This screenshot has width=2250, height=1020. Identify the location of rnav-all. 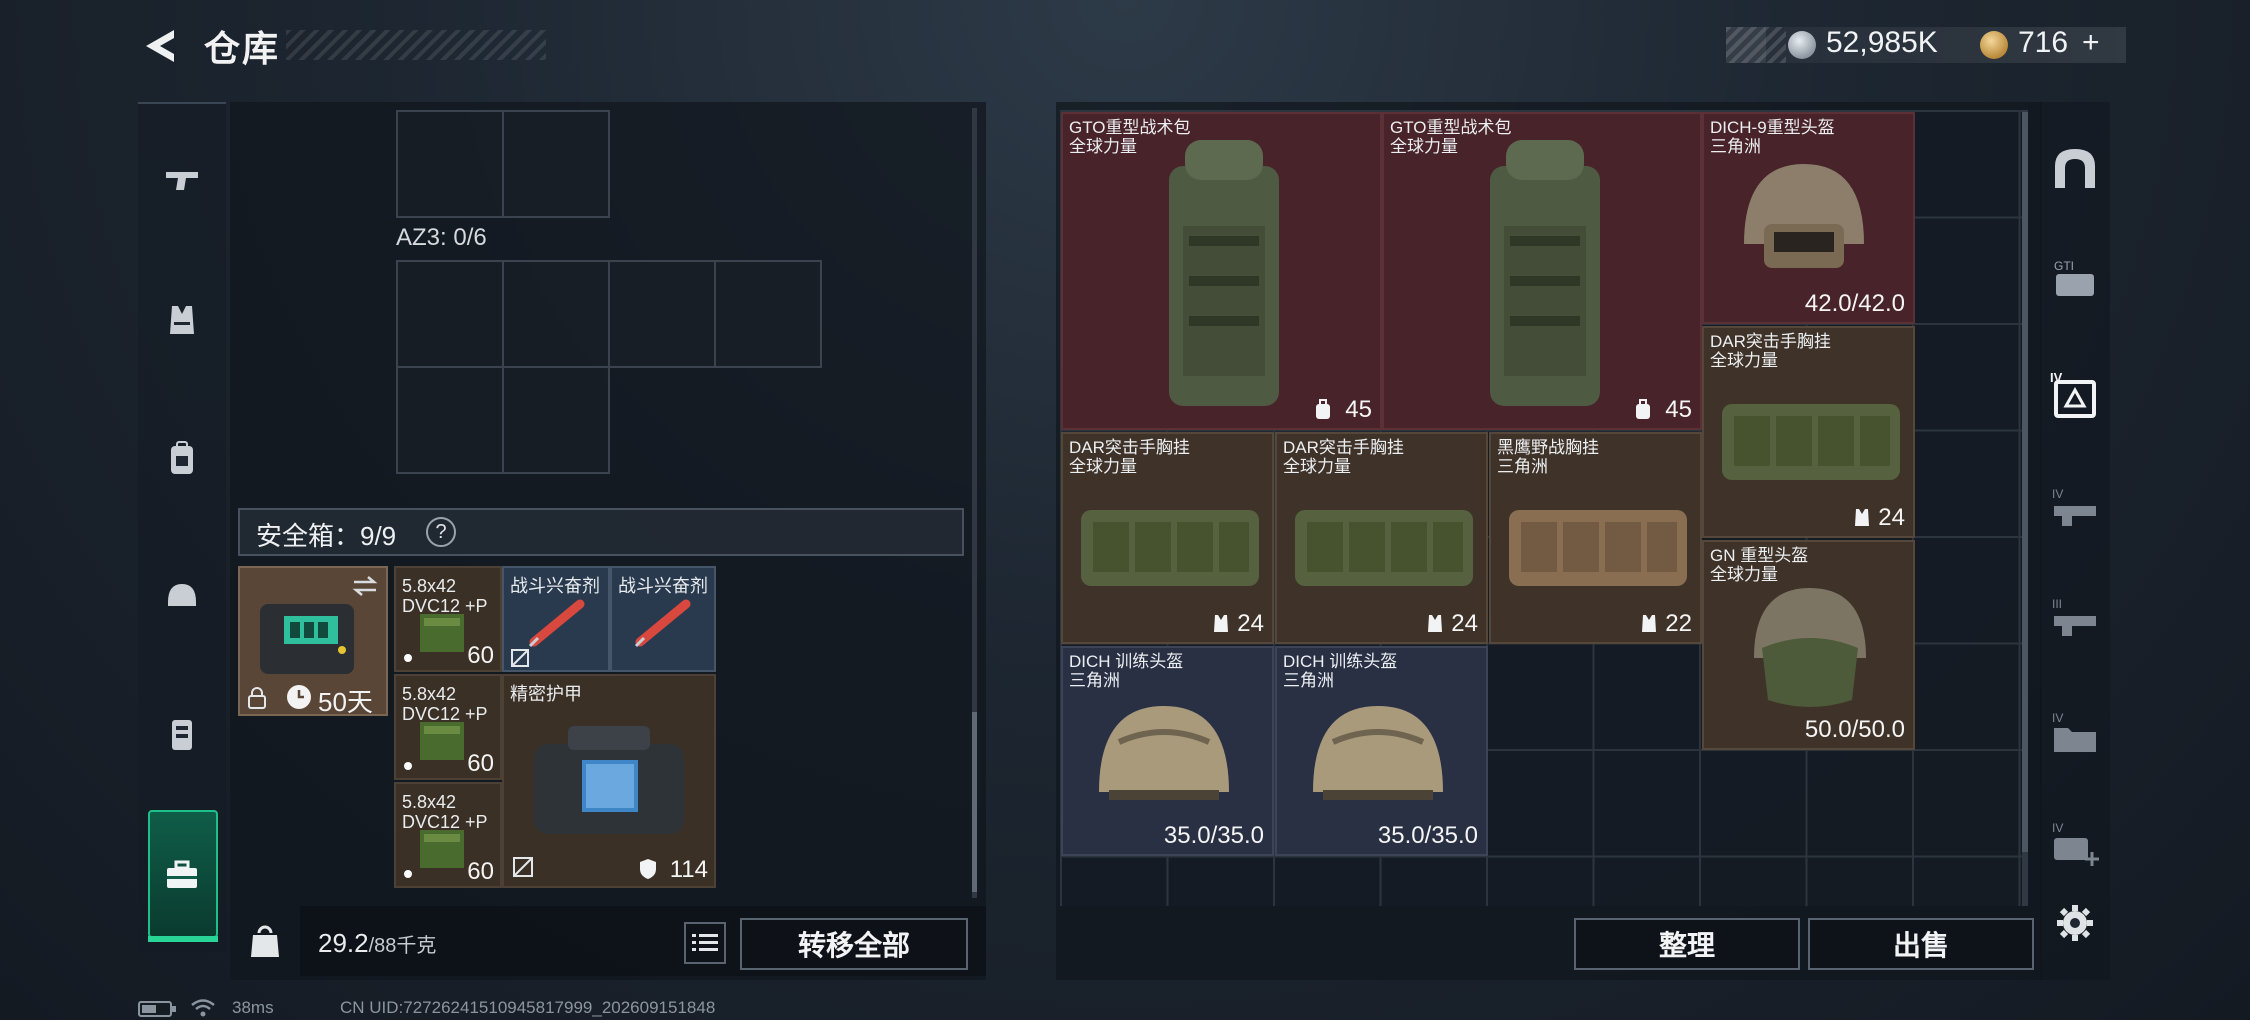
(2075, 169).